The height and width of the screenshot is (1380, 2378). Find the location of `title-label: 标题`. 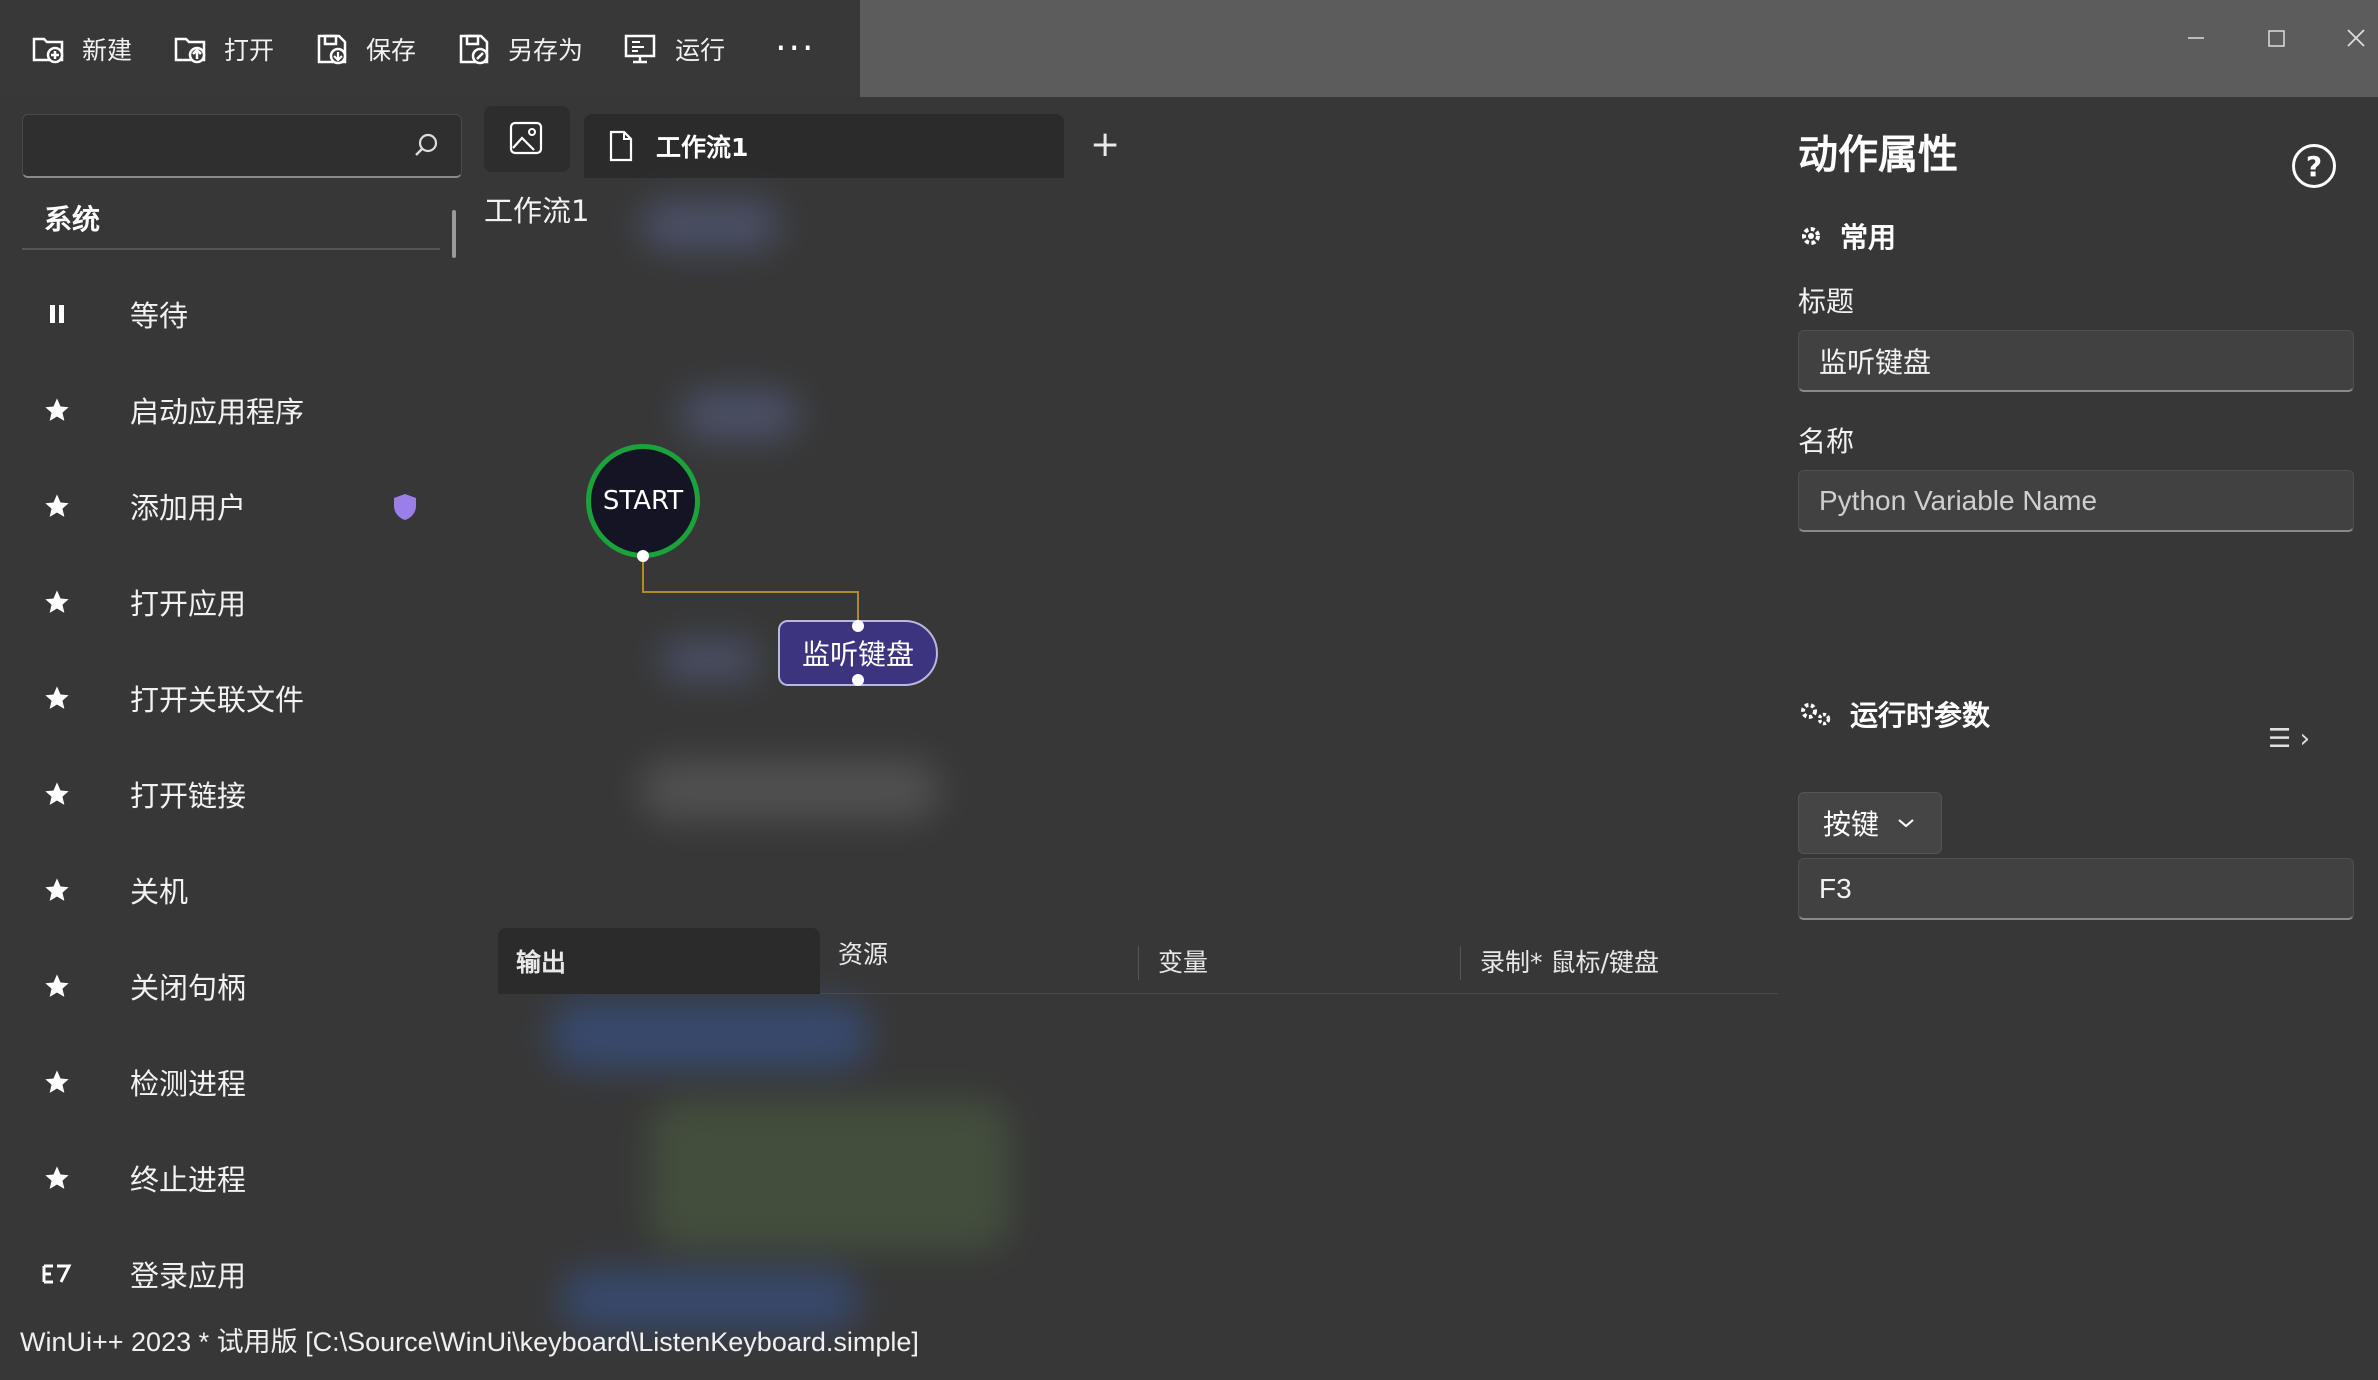

title-label: 标题 is located at coordinates (1826, 301).